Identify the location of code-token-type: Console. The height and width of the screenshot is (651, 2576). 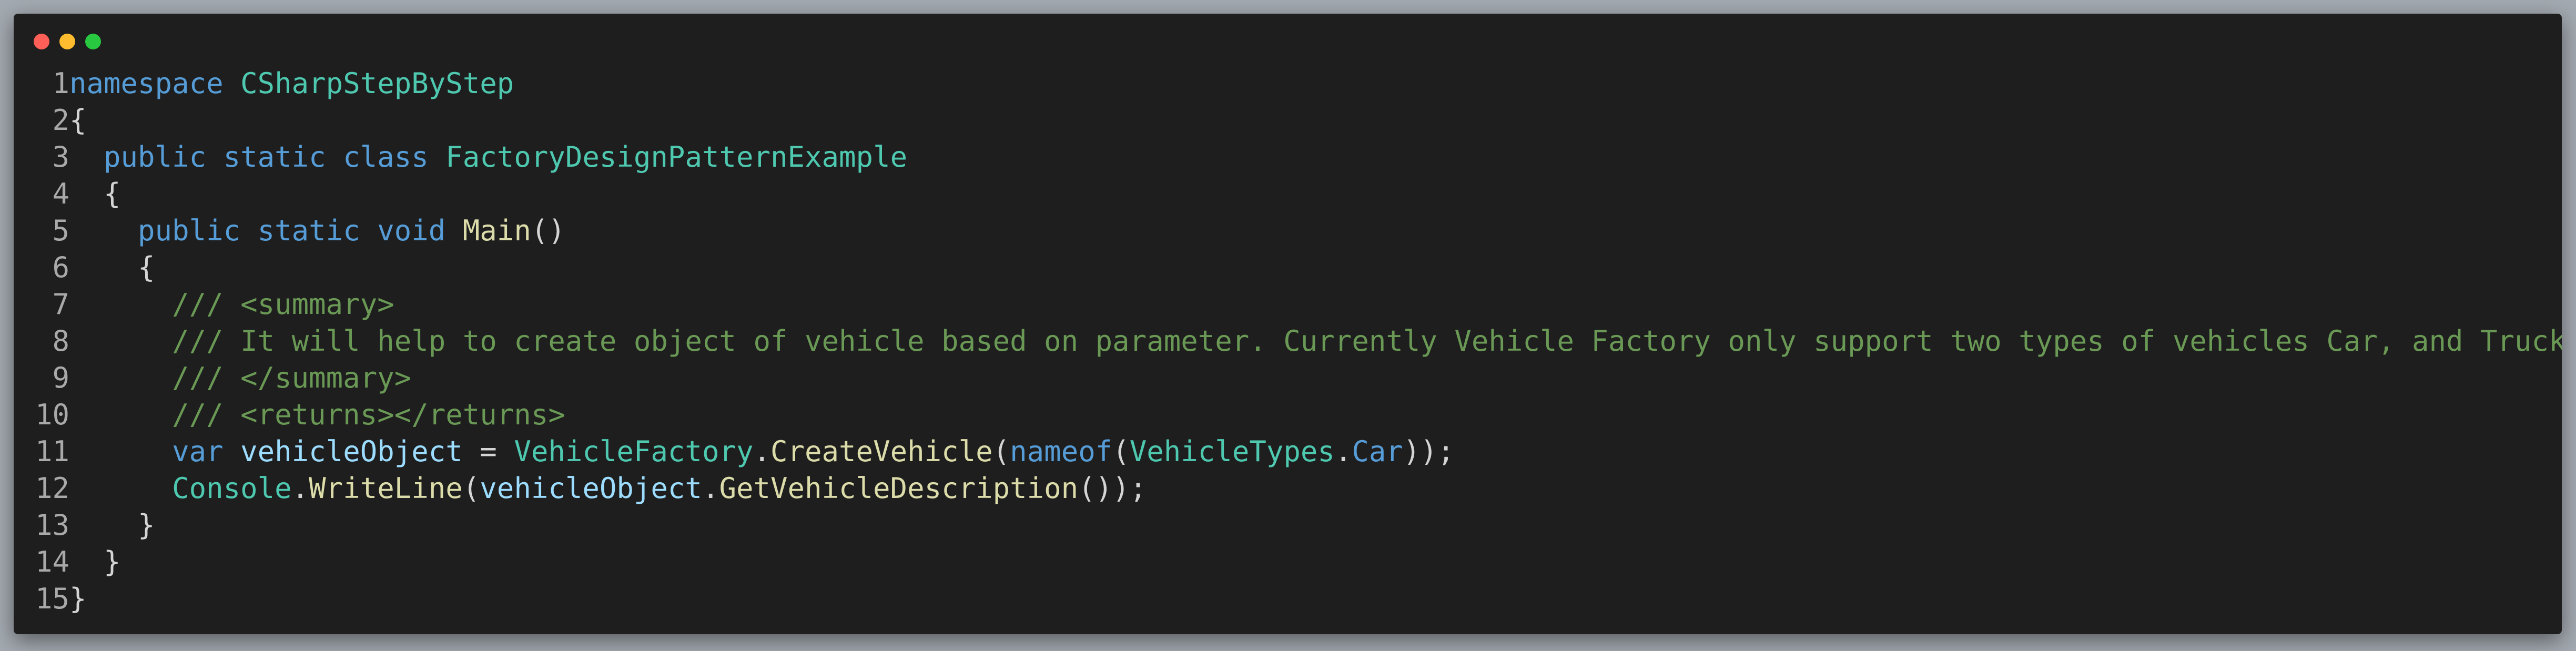
(232, 489).